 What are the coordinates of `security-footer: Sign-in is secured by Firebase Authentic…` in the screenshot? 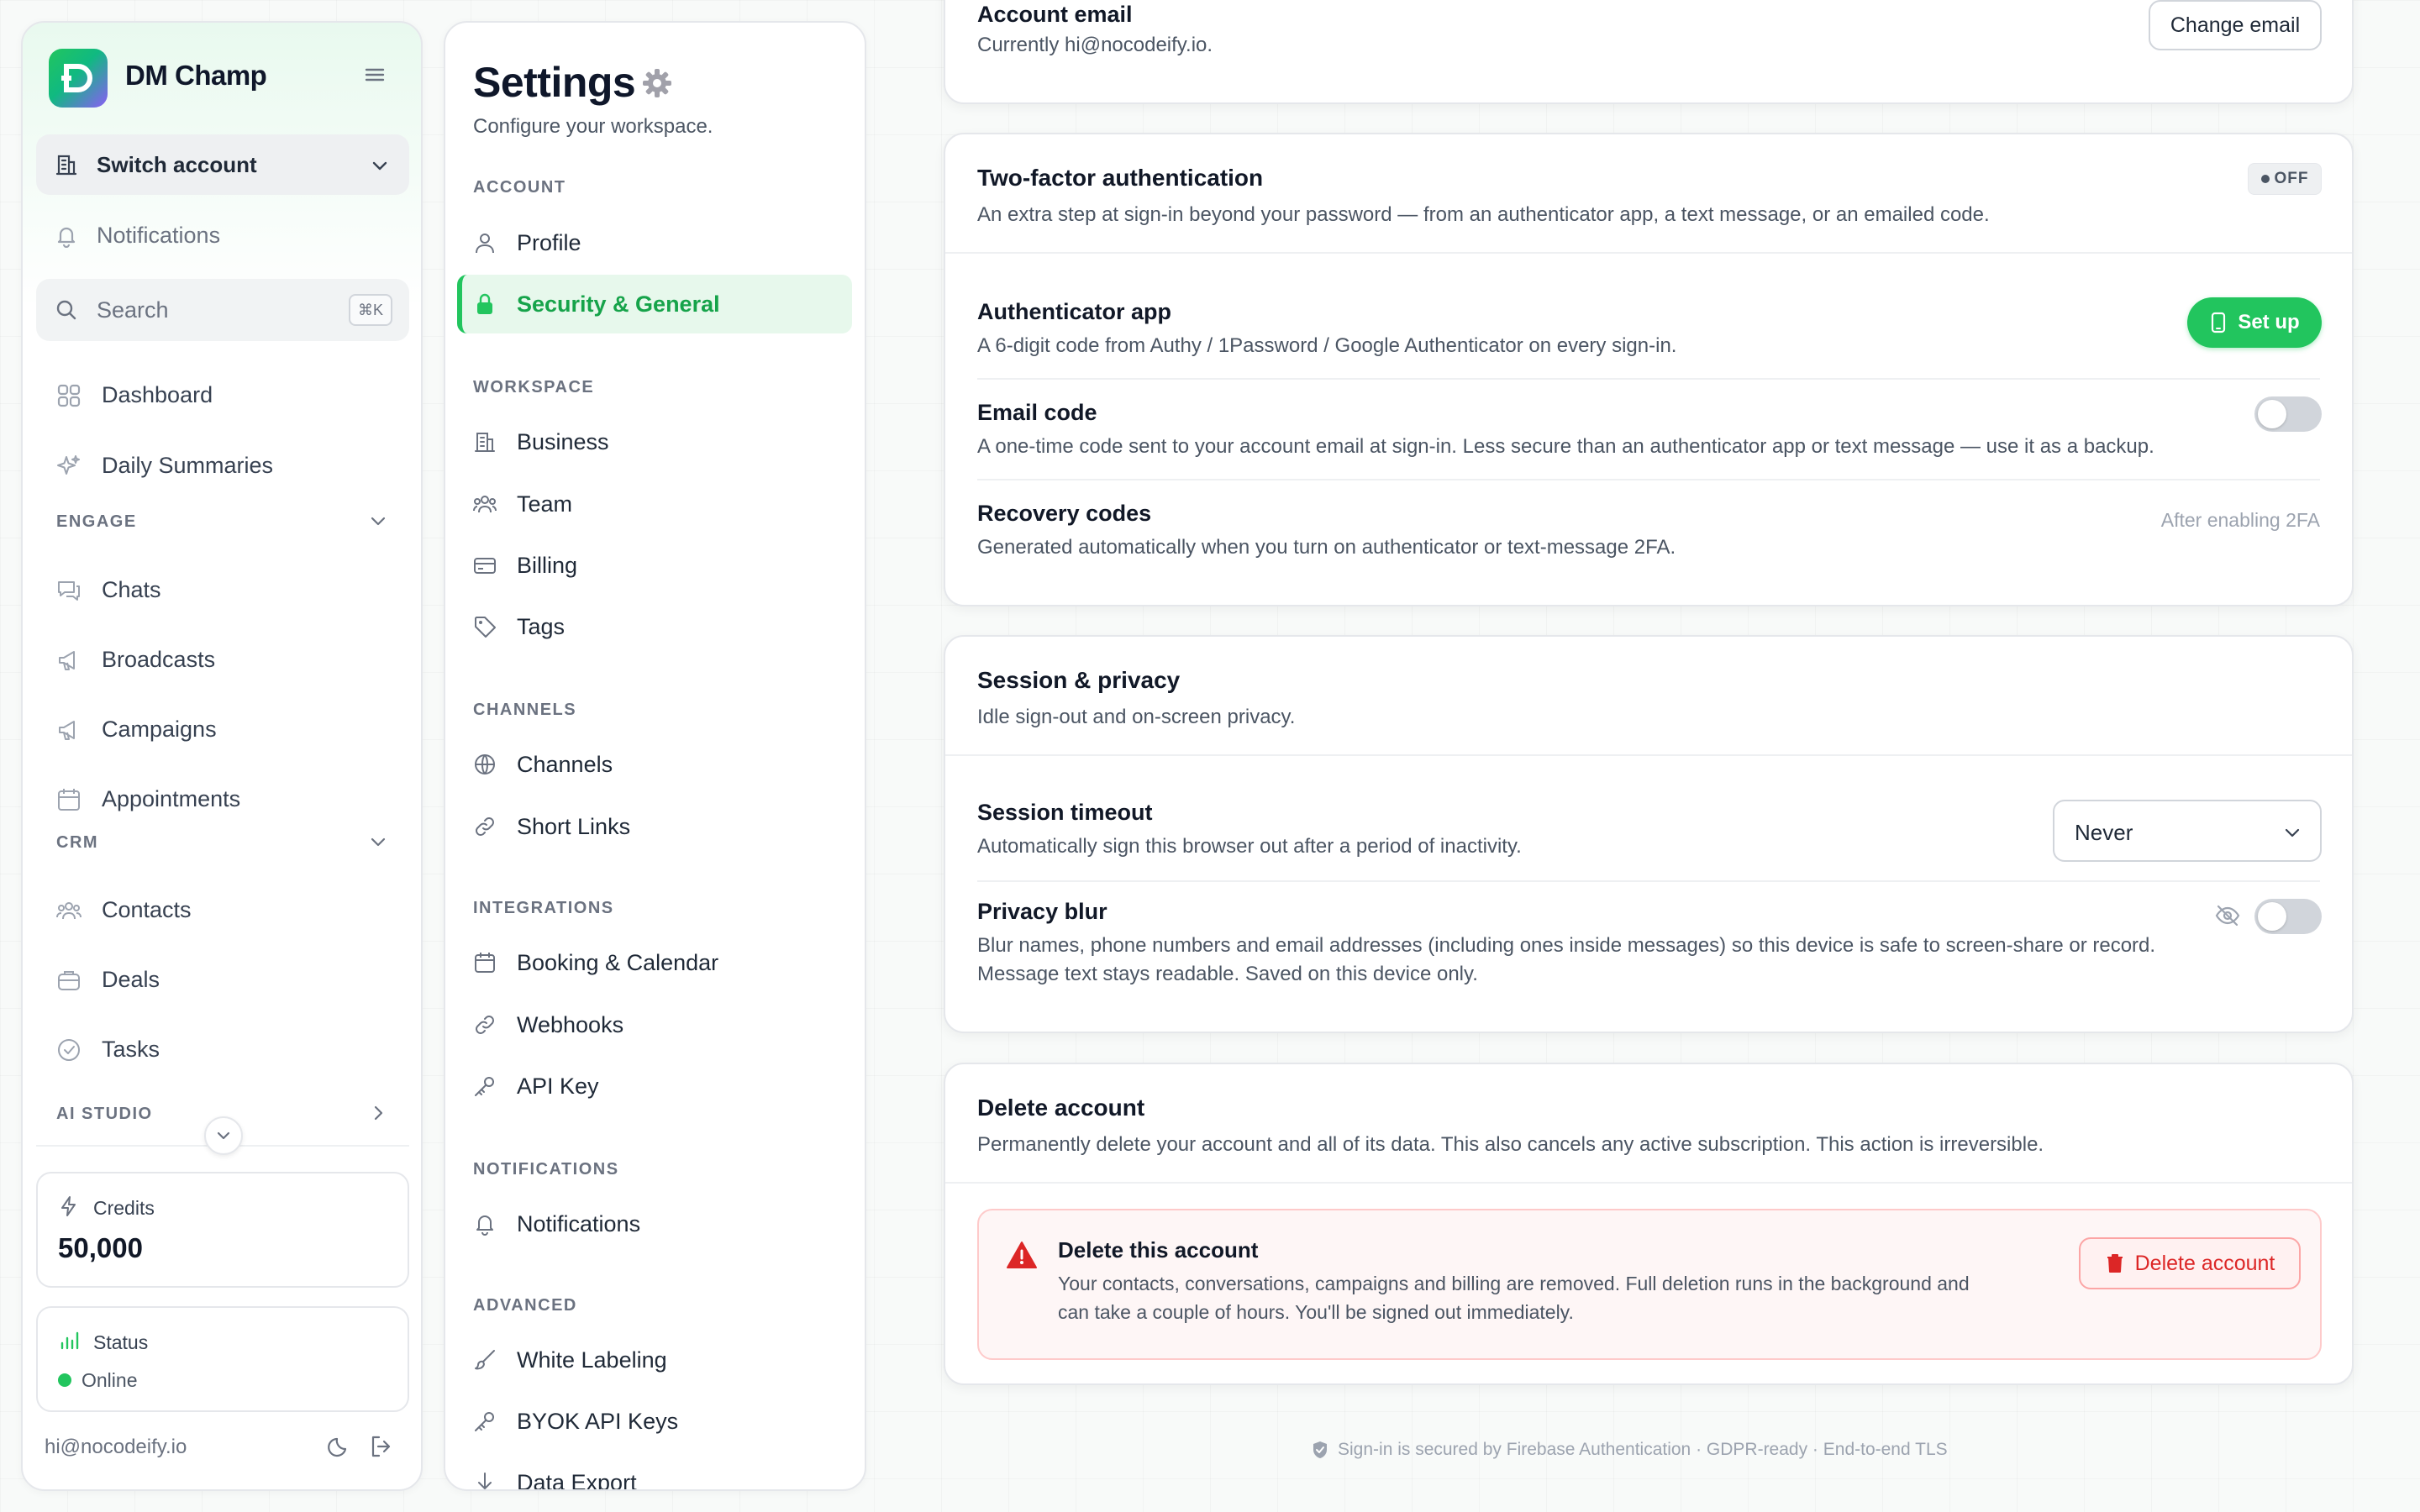 It's located at (1629, 1450).